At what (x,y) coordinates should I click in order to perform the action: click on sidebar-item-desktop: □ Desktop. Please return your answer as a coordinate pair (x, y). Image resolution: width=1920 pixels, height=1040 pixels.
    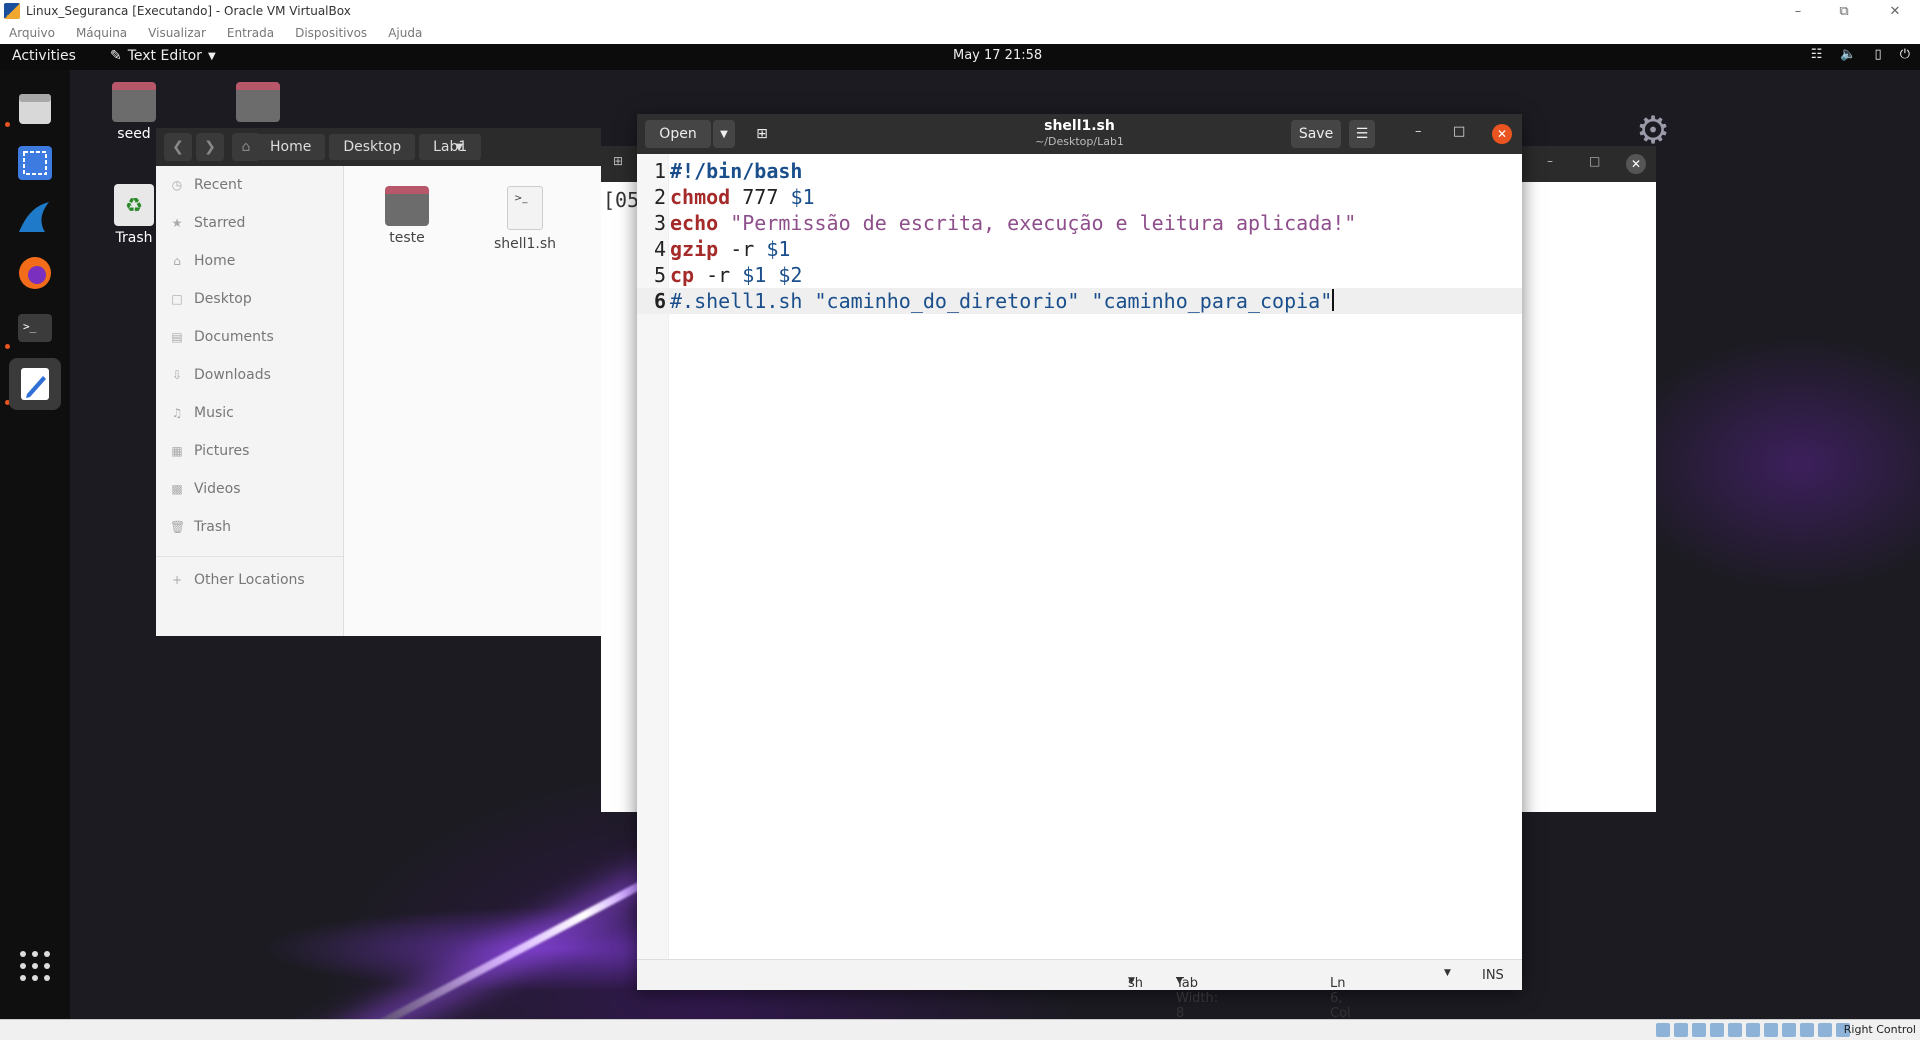
    Looking at the image, I should click on (249, 299).